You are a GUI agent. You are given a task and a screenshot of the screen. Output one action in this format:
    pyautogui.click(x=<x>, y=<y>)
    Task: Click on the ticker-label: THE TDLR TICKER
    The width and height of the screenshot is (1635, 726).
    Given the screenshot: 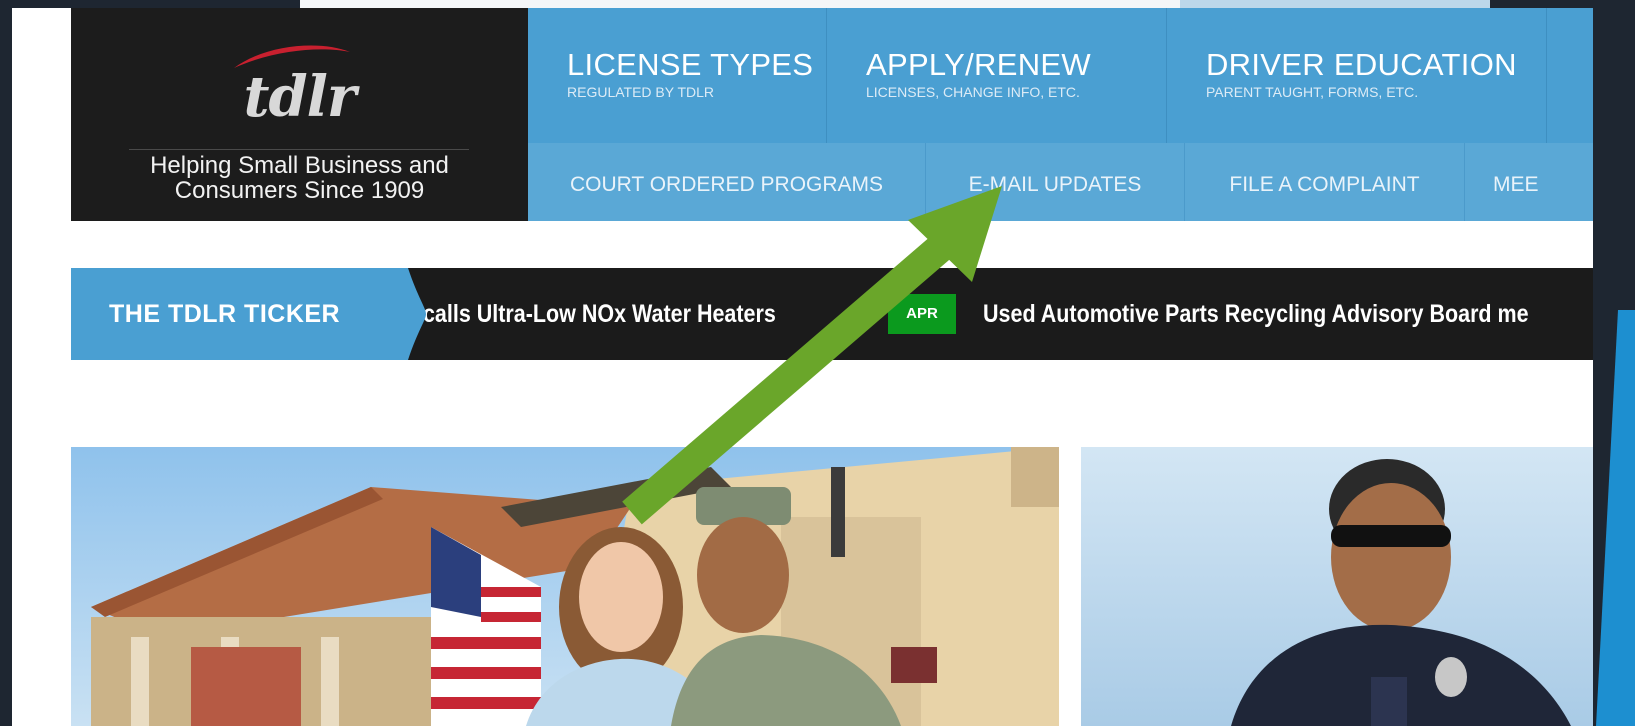 What is the action you would take?
    pyautogui.click(x=236, y=314)
    